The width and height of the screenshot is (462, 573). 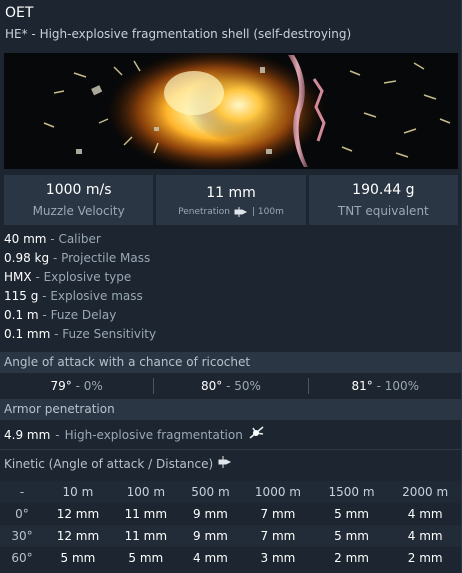 What do you see at coordinates (96, 296) in the screenshot?
I see `property-label: Explosive mass` at bounding box center [96, 296].